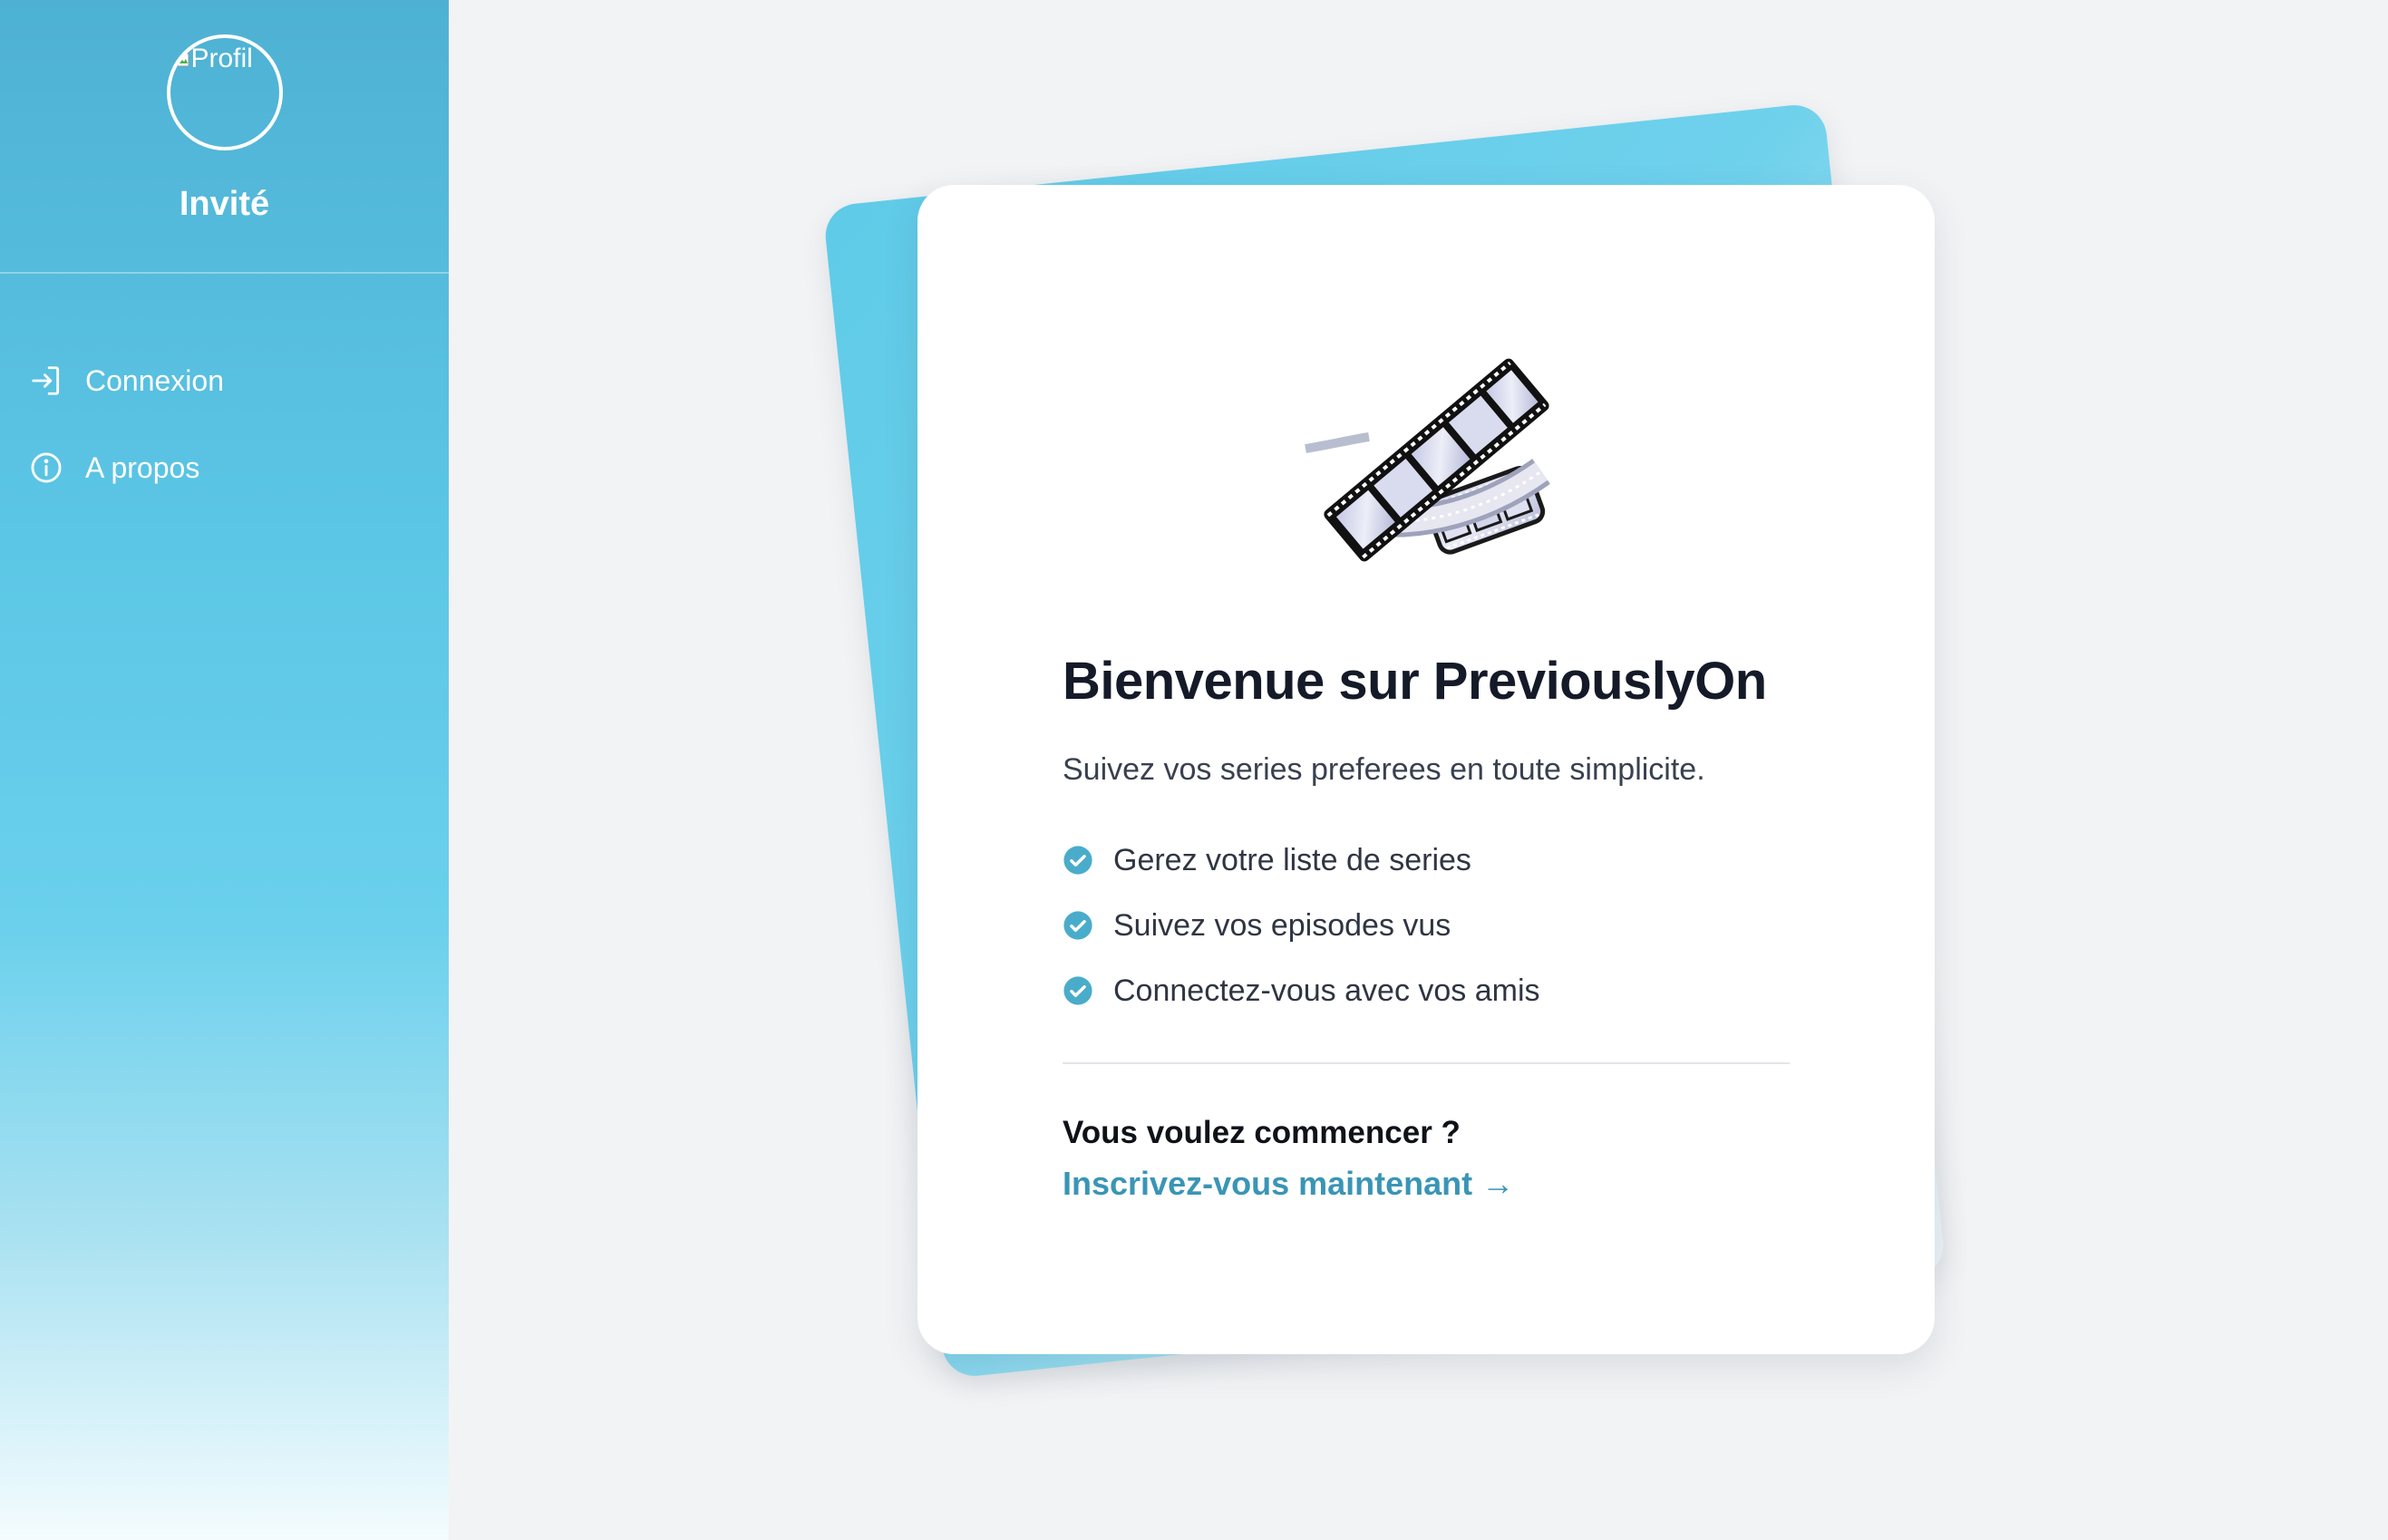  Describe the element at coordinates (1426, 1063) in the screenshot. I see `divider` at that location.